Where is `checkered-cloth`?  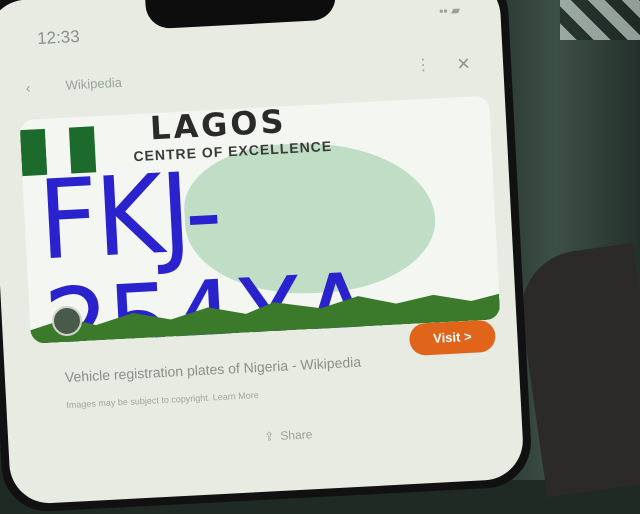 checkered-cloth is located at coordinates (600, 20).